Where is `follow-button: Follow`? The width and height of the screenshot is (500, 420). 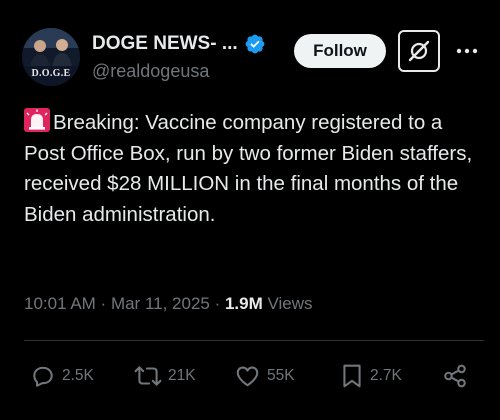 follow-button: Follow is located at coordinates (340, 51).